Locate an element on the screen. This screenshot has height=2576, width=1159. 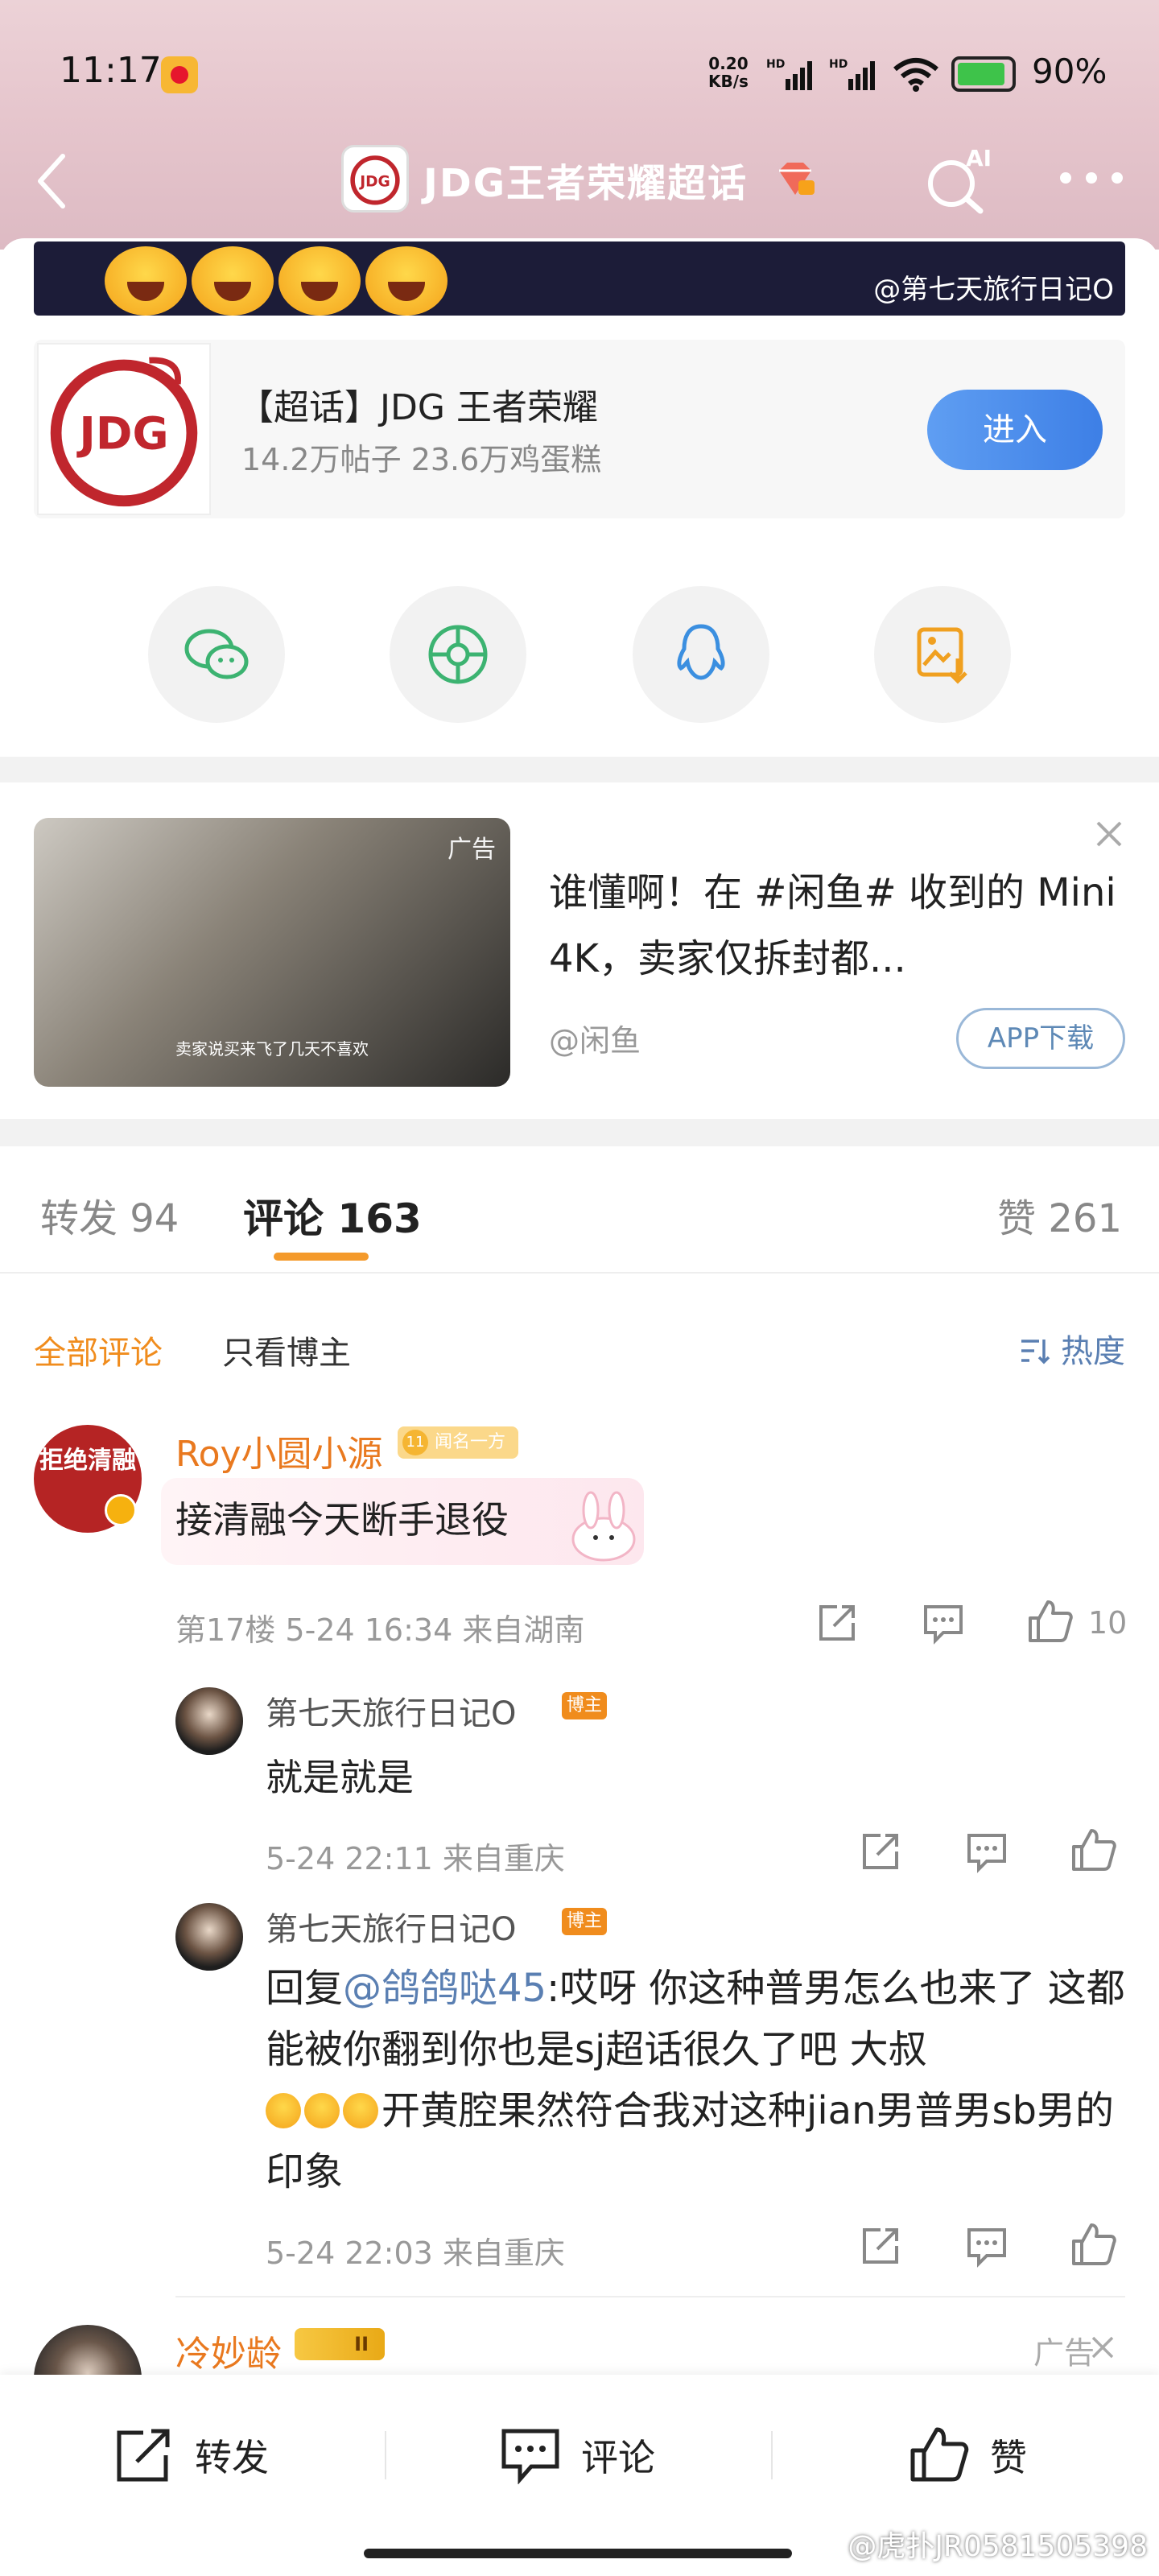
bunny-sticker-icon is located at coordinates (603, 1526).